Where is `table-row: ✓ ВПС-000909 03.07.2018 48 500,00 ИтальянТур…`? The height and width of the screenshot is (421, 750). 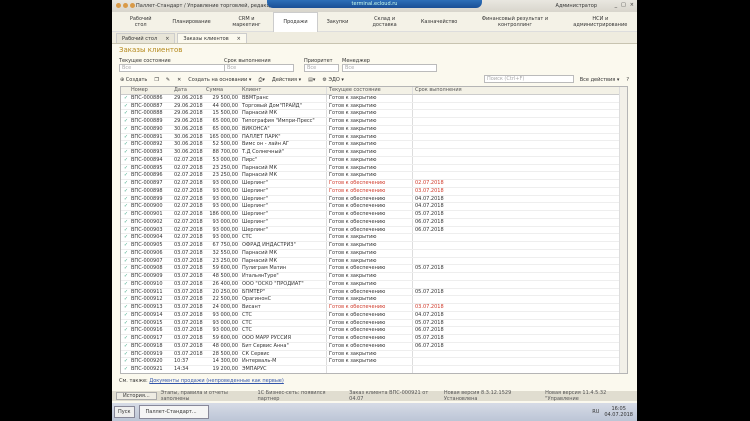 table-row: ✓ ВПС-000909 03.07.2018 48 500,00 ИтальянТур… is located at coordinates (374, 277).